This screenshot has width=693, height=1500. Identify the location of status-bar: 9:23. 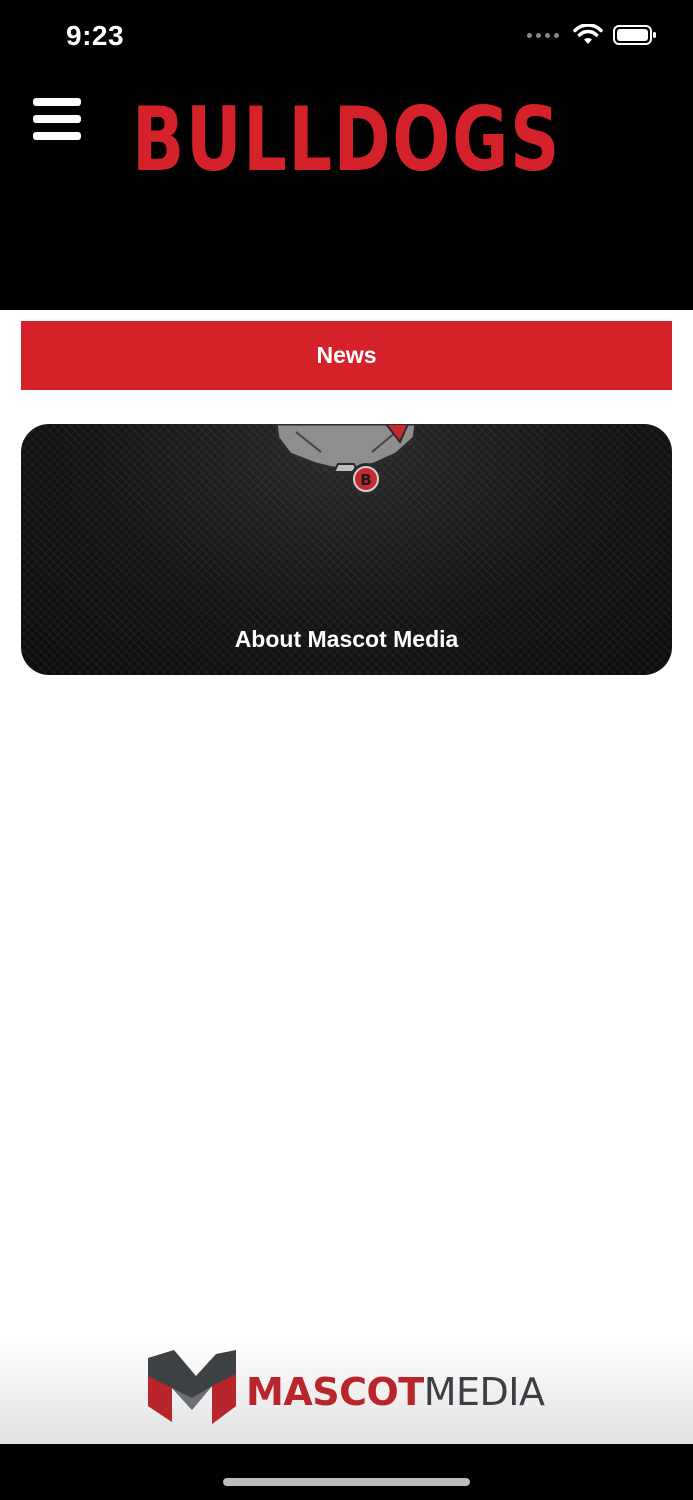
(346, 40).